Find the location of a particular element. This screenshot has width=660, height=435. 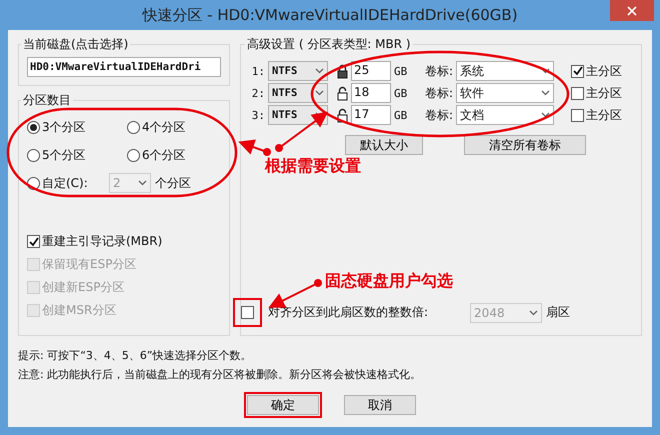

row-index: 3: is located at coordinates (258, 115).